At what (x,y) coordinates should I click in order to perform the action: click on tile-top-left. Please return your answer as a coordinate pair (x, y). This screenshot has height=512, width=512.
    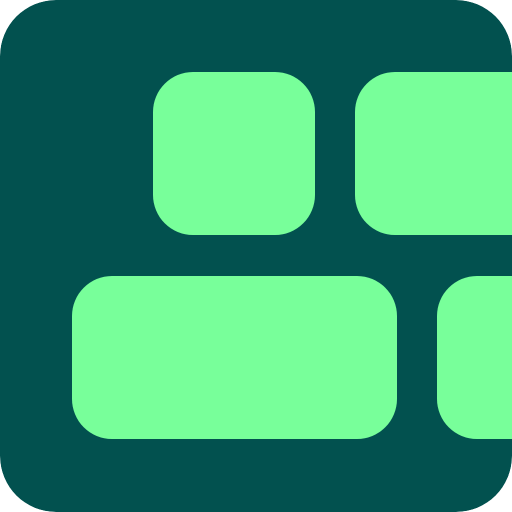
    Looking at the image, I should click on (234, 153).